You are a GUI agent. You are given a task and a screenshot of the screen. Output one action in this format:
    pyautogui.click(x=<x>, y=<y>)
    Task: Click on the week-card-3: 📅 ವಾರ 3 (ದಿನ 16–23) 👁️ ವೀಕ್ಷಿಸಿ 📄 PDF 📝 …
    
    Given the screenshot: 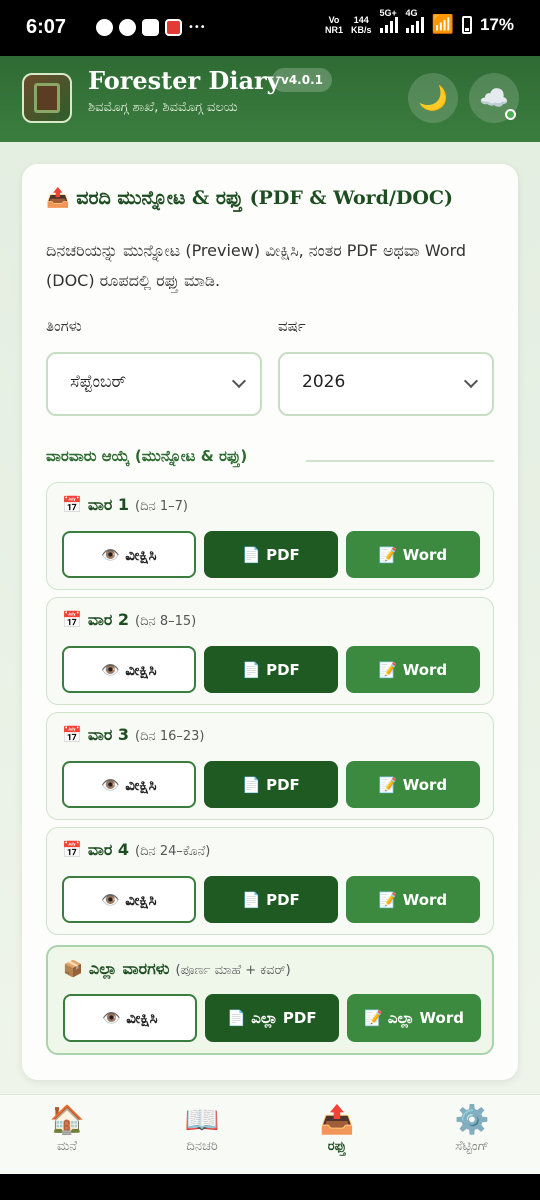 What is the action you would take?
    pyautogui.click(x=270, y=766)
    